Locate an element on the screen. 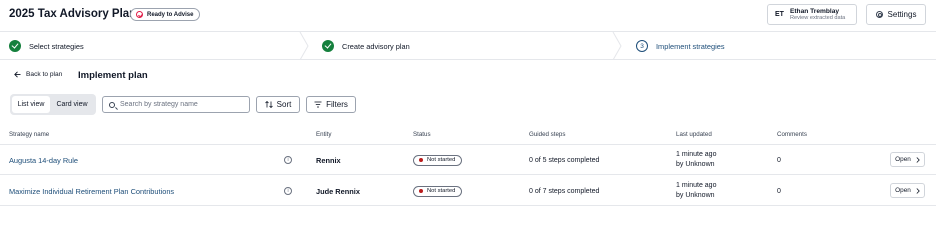 The image size is (936, 245). column-header: Status is located at coordinates (422, 134).